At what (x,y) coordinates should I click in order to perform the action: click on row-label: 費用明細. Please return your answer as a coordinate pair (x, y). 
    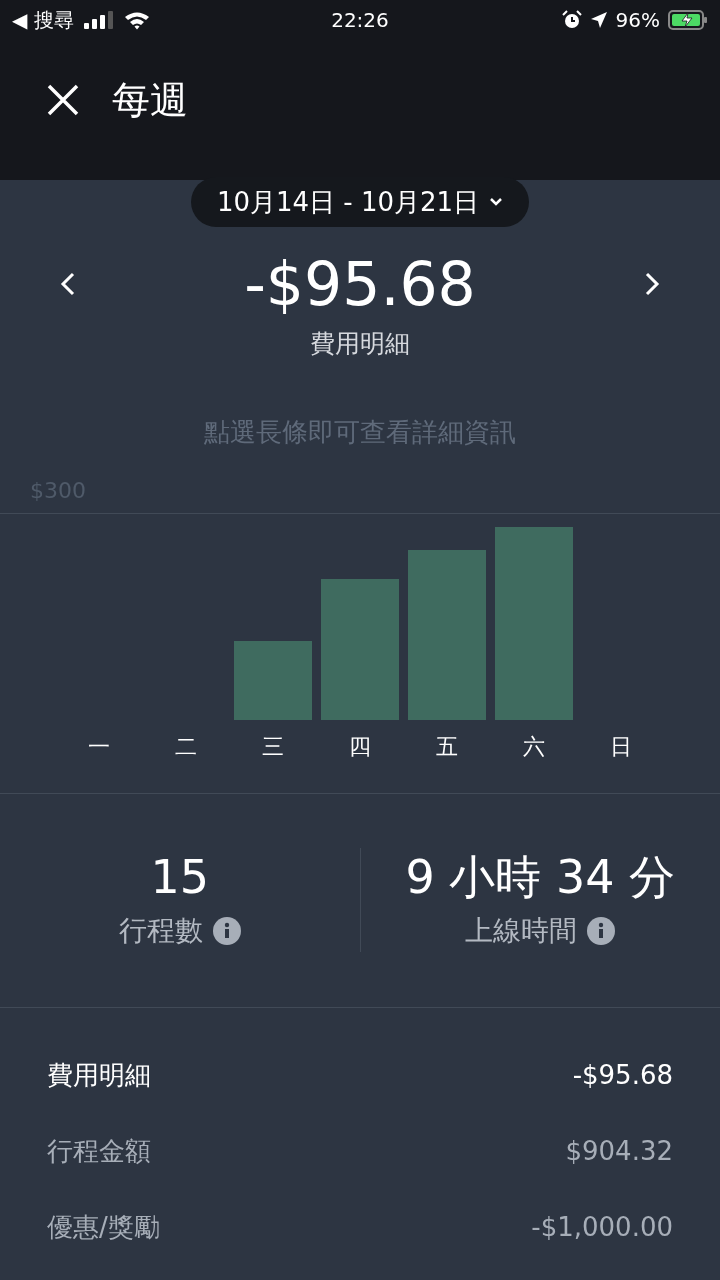
    Looking at the image, I should click on (99, 1075).